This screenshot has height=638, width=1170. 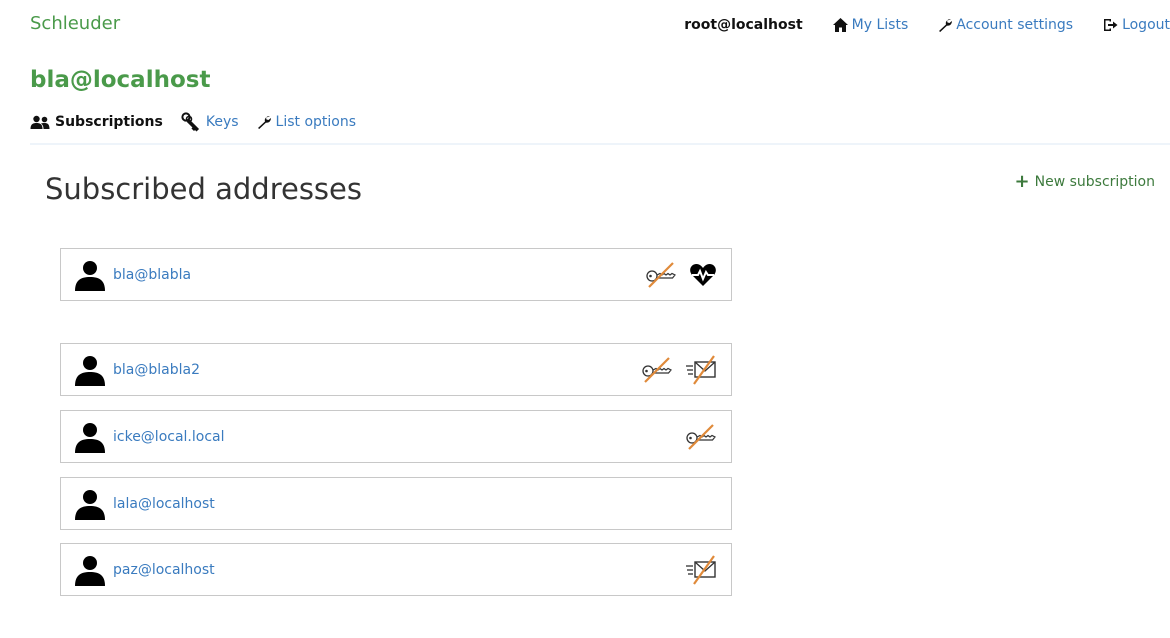 I want to click on my-lists-link: My Lists, so click(x=870, y=25).